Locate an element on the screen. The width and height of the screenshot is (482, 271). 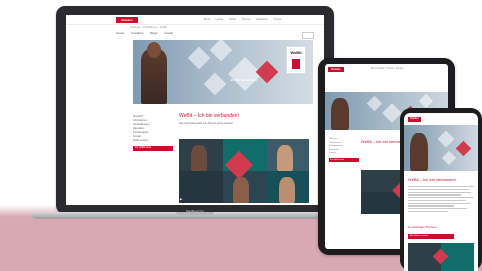
nav-item: Politik is located at coordinates (232, 19).